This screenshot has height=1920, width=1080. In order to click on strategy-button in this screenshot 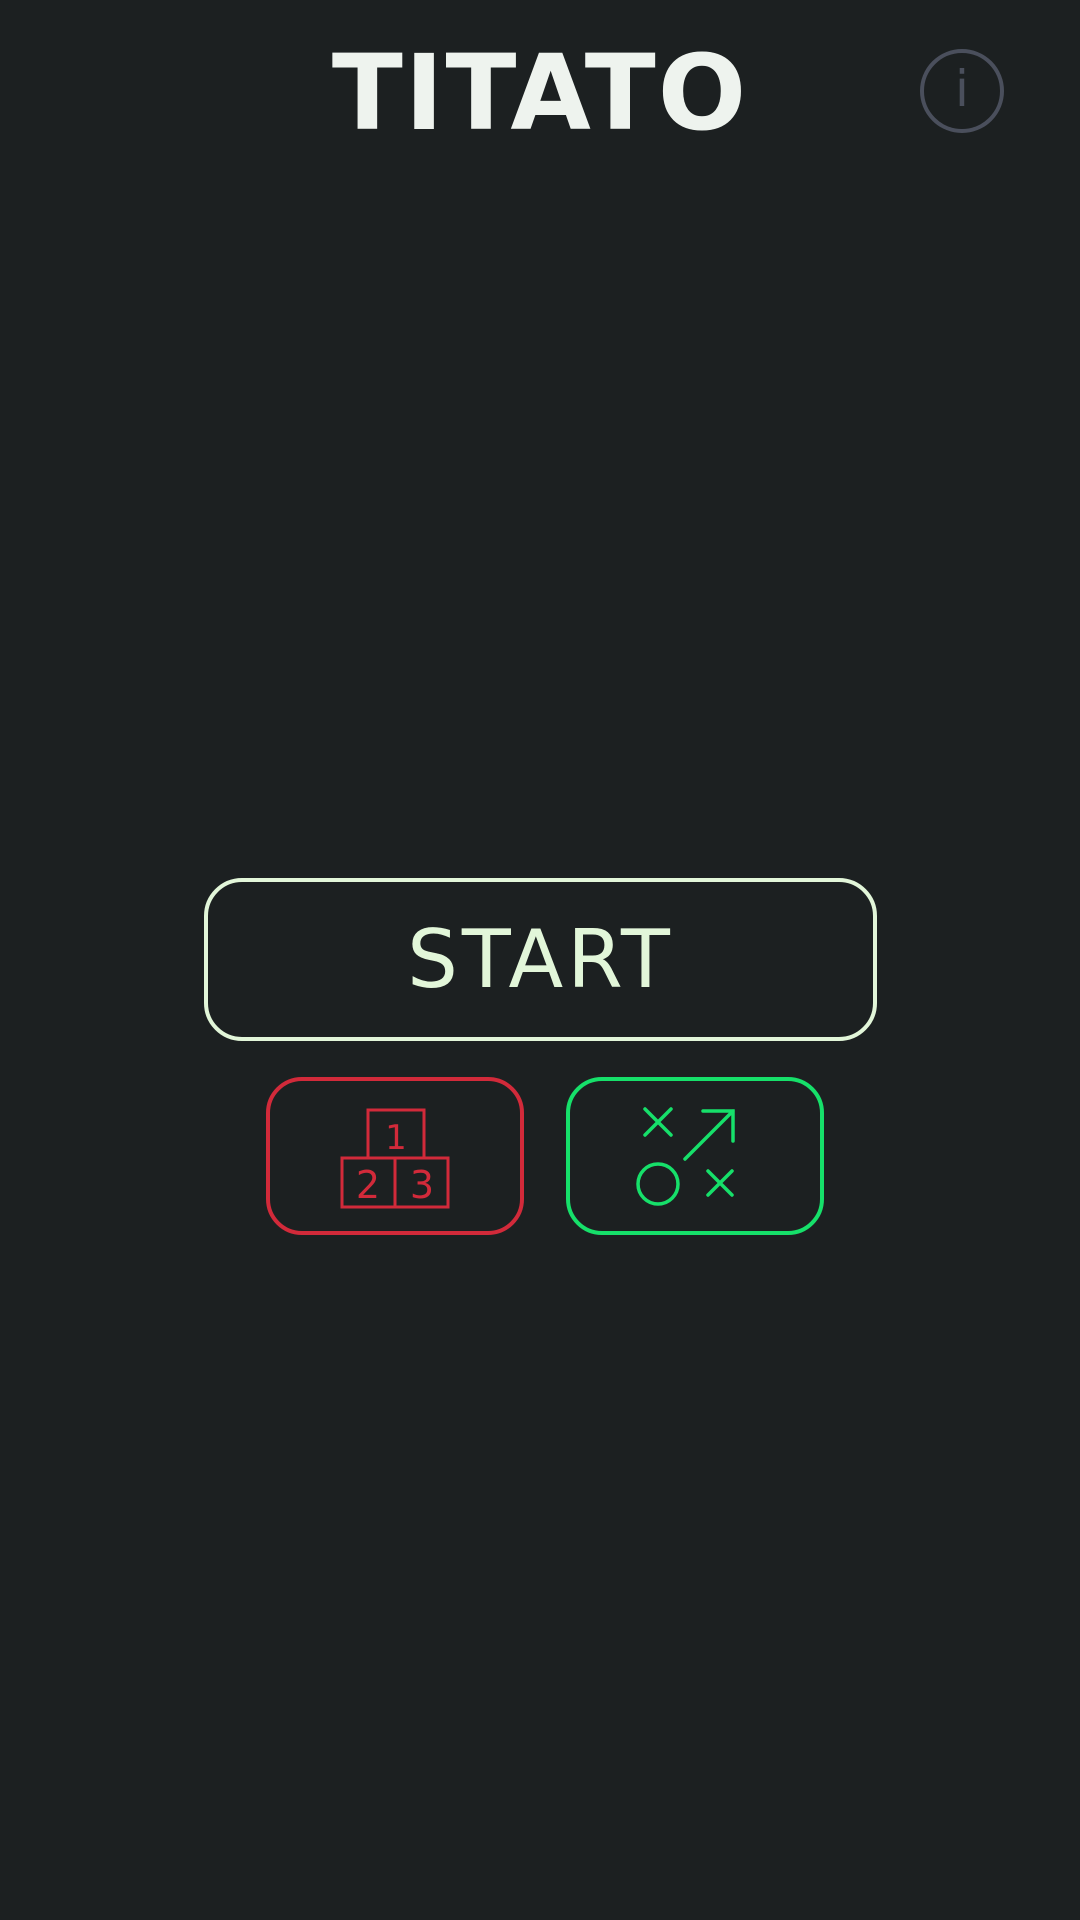, I will do `click(695, 1156)`.